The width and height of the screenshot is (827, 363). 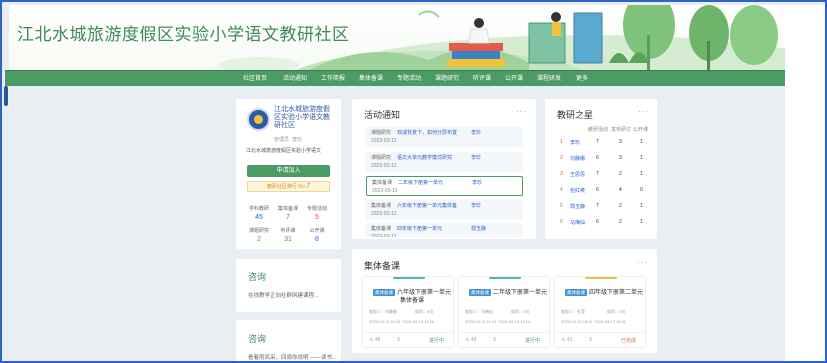 What do you see at coordinates (601, 194) in the screenshot?
I see `star-row: 4 包红英 6 4 0` at bounding box center [601, 194].